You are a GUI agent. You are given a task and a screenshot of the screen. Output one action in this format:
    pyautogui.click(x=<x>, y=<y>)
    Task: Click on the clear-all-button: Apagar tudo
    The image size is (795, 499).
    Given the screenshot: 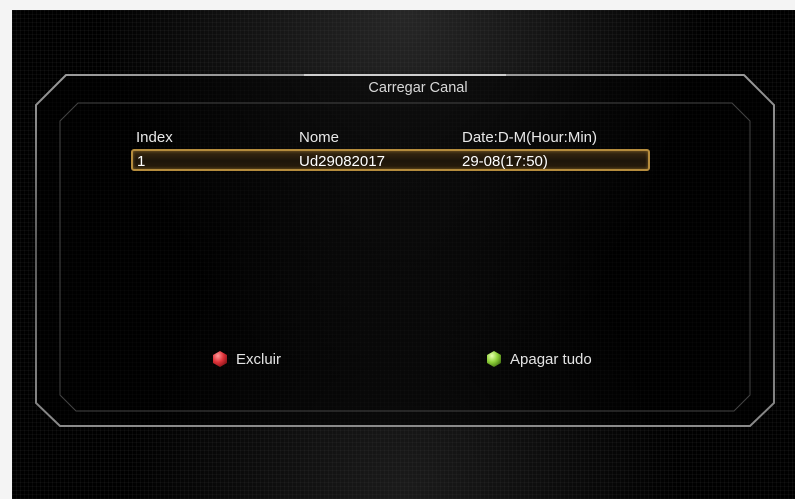 What is the action you would take?
    pyautogui.click(x=539, y=359)
    